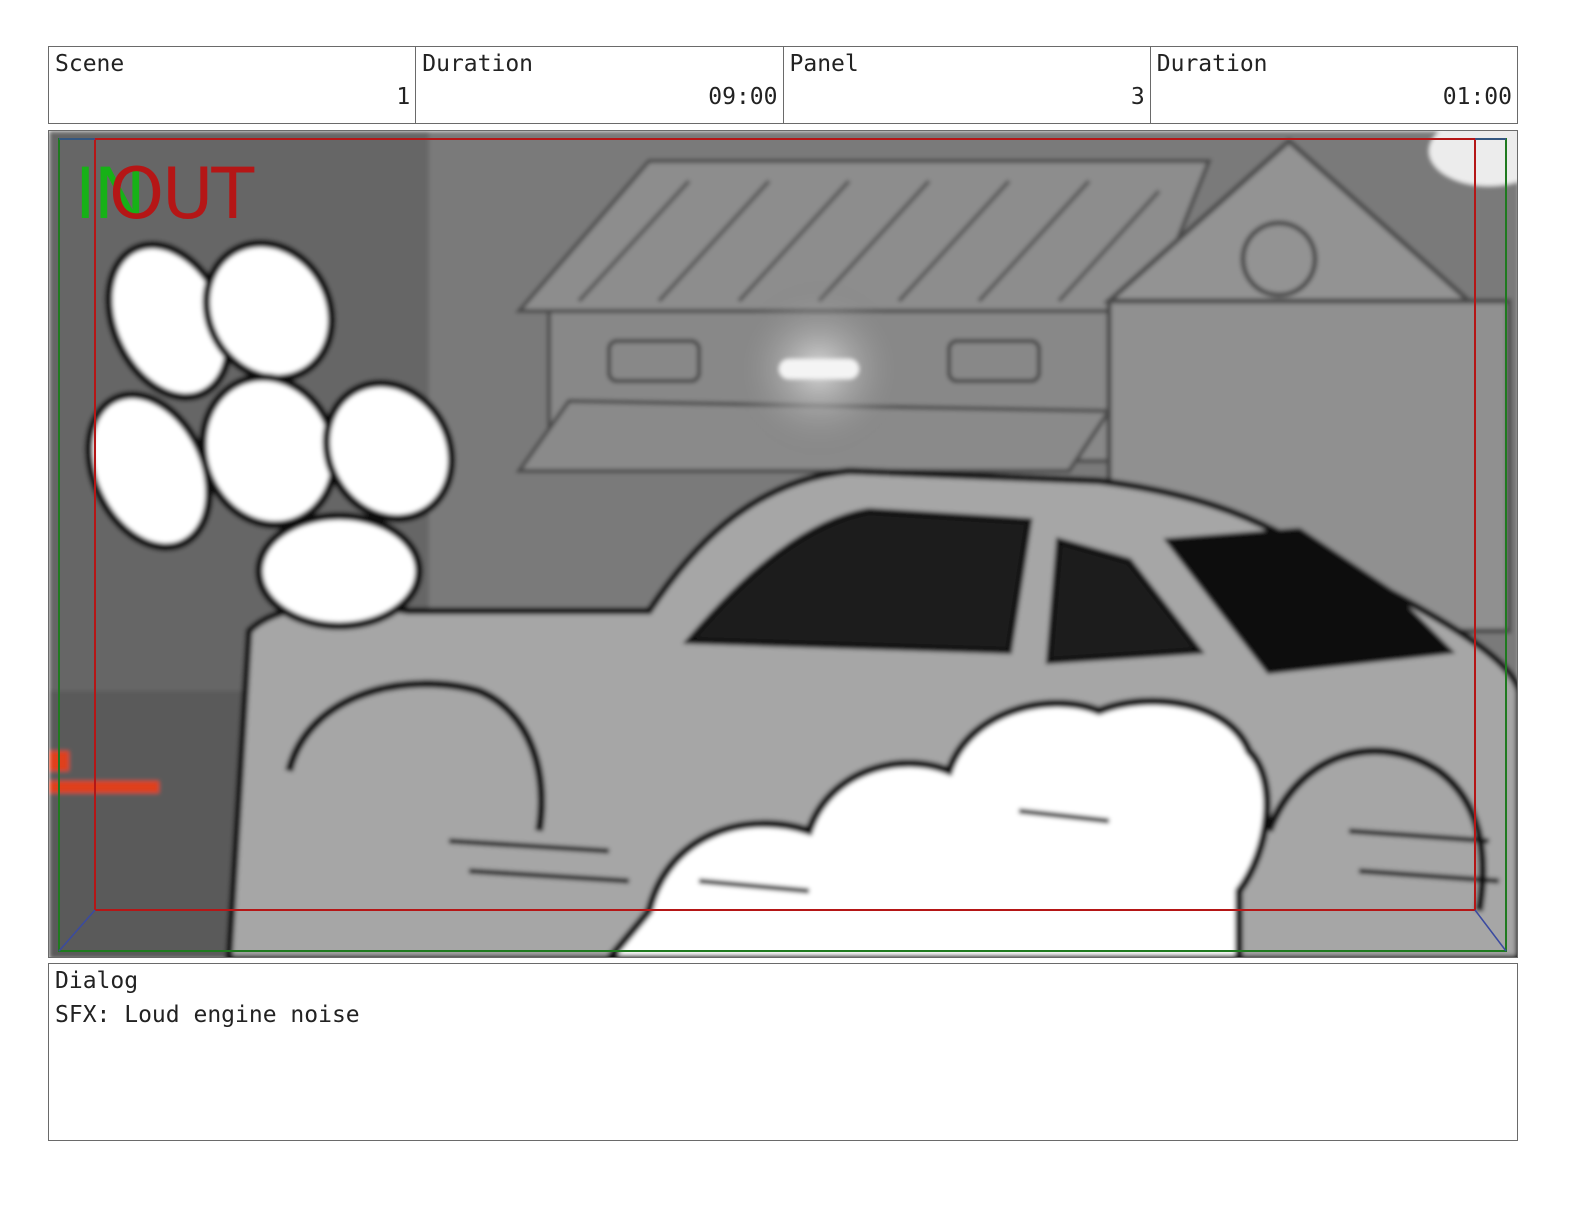 The height and width of the screenshot is (1224, 1584). What do you see at coordinates (90, 64) in the screenshot?
I see `scene-label: Scene` at bounding box center [90, 64].